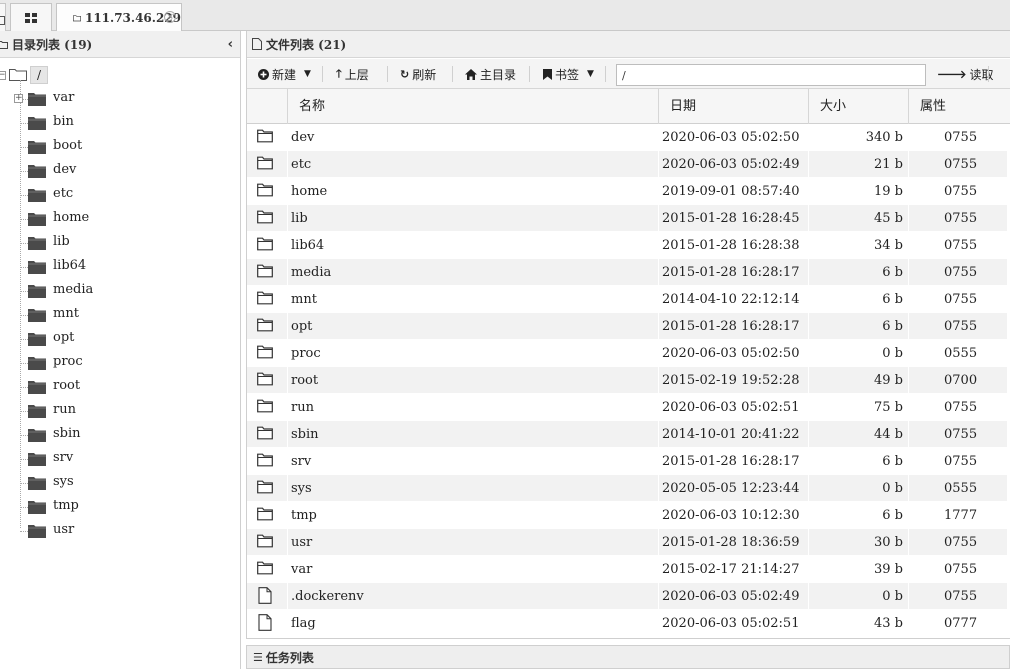 This screenshot has height=669, width=1010. What do you see at coordinates (120, 195) in the screenshot?
I see `tree-item: etc` at bounding box center [120, 195].